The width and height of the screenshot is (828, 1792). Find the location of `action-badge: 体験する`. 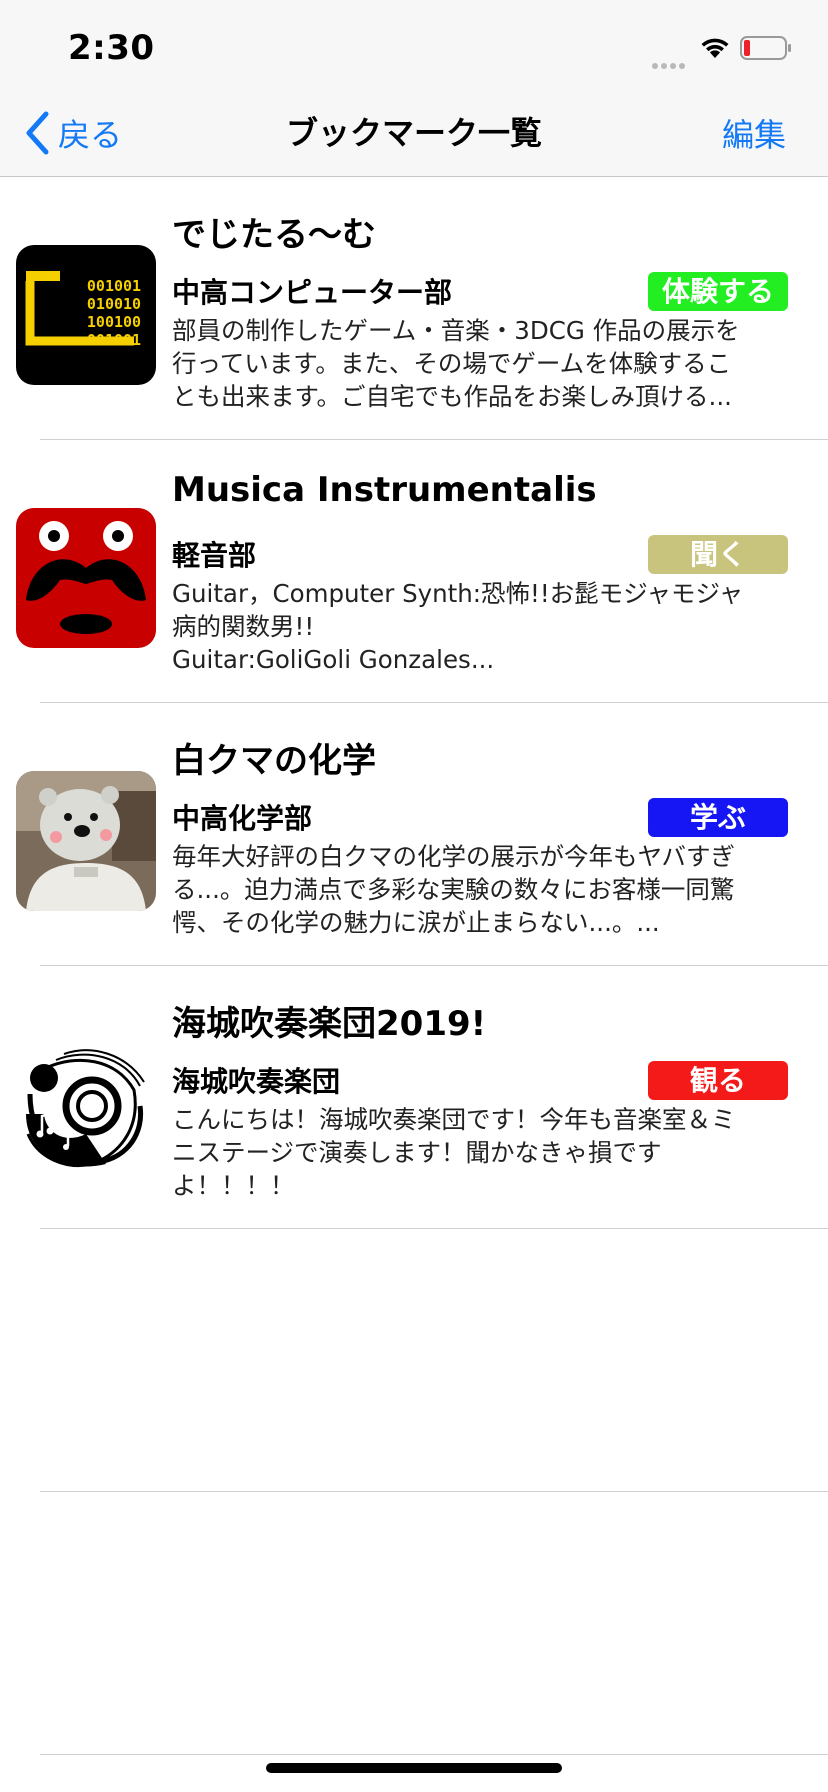

action-badge: 体験する is located at coordinates (718, 291).